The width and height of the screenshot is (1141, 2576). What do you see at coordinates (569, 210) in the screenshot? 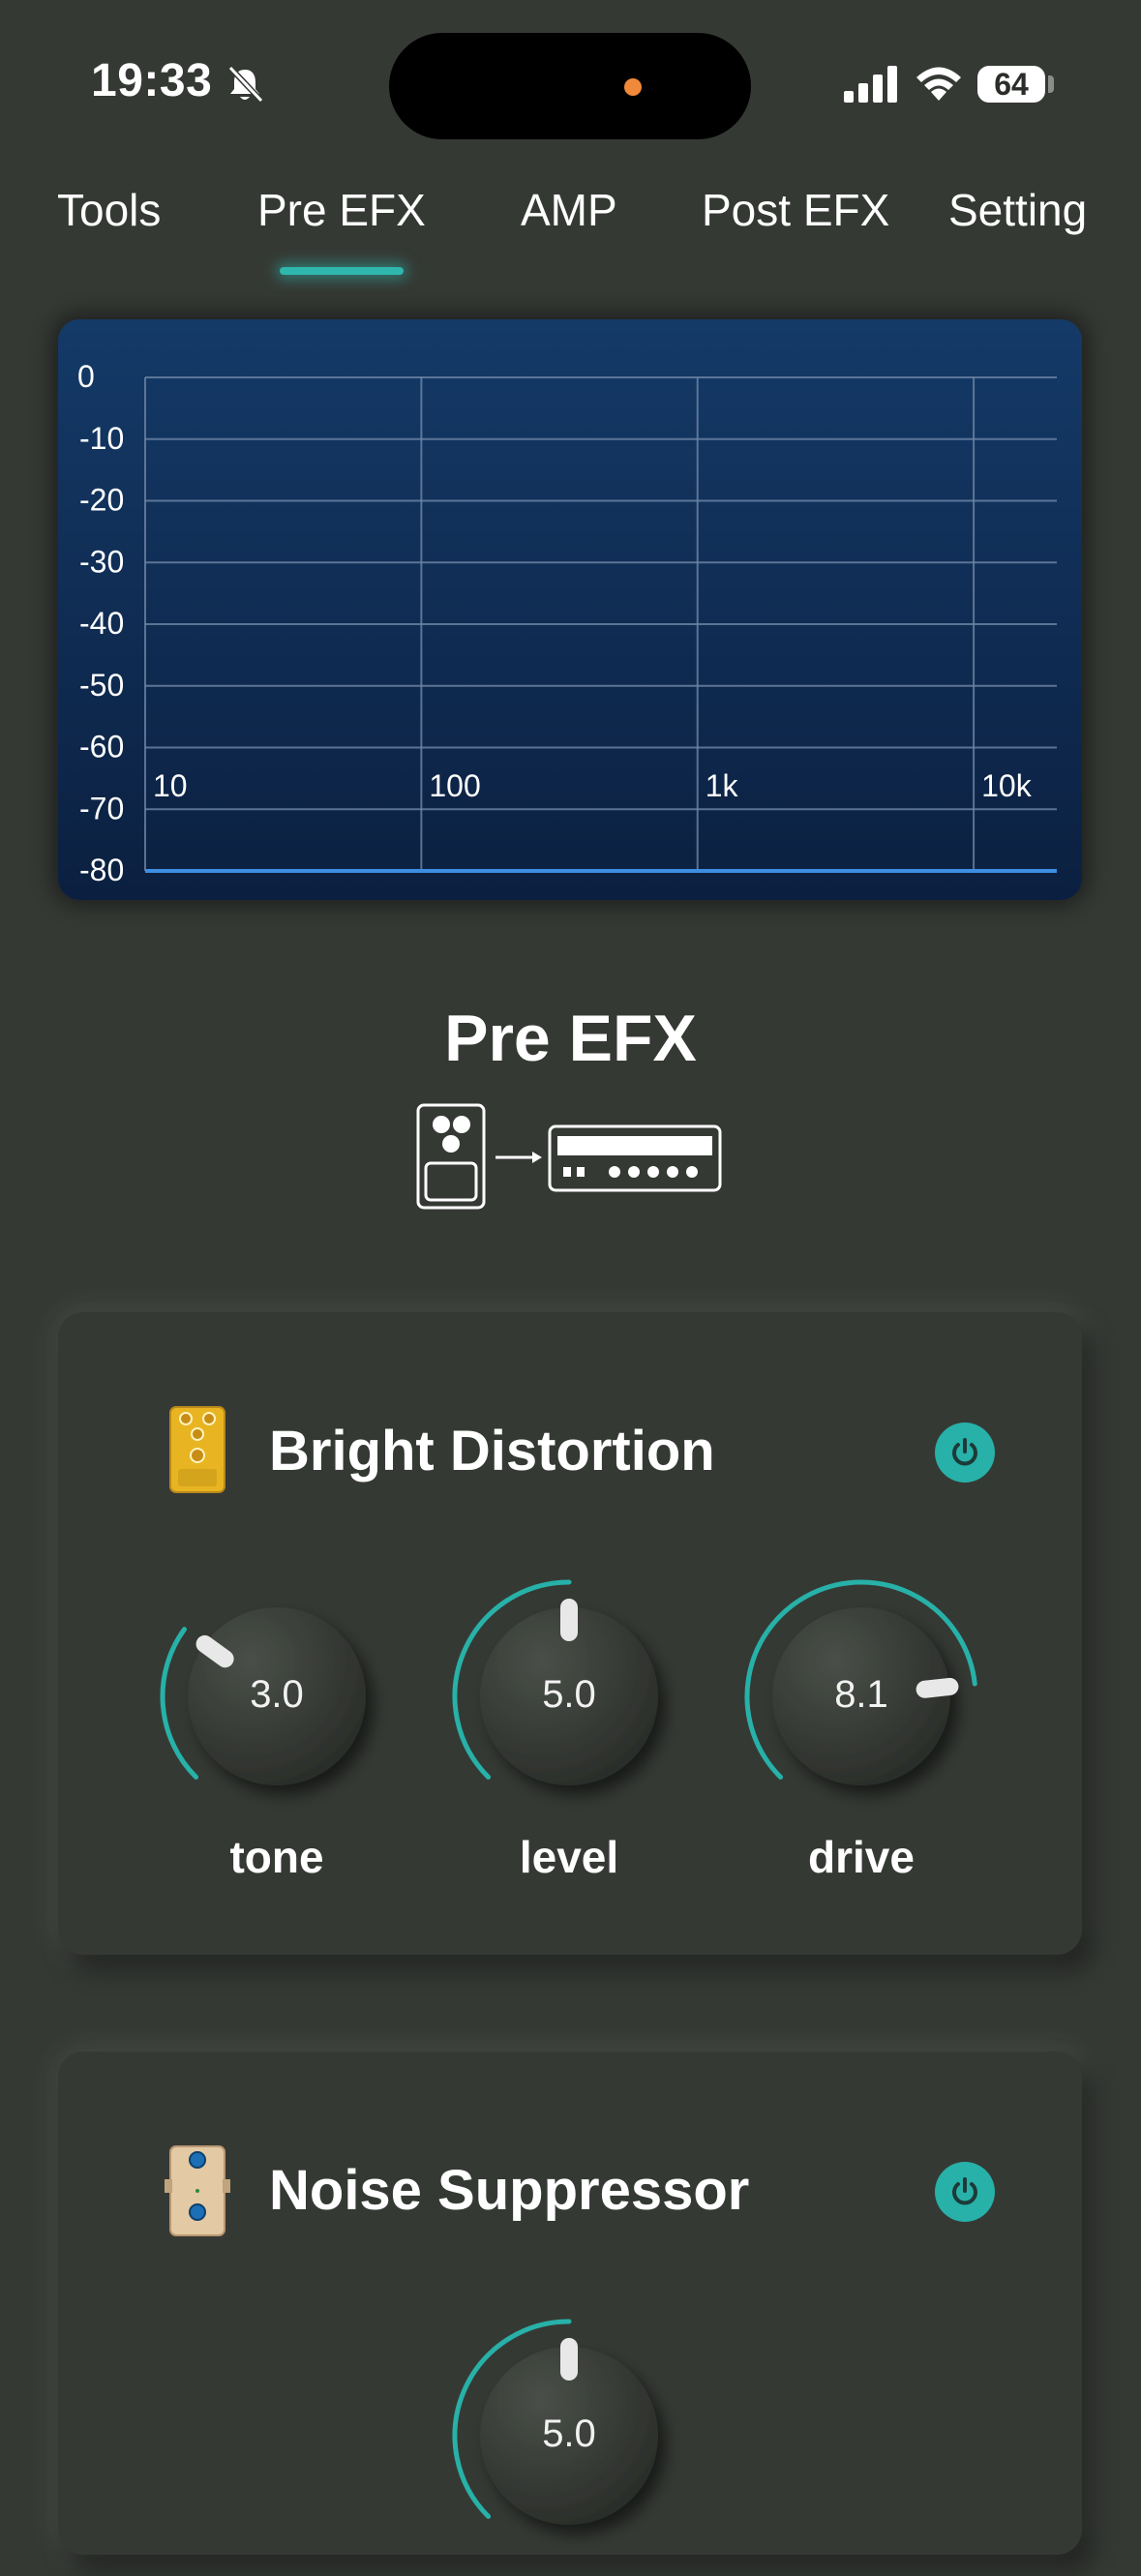
I see `tab-amp: AMP` at bounding box center [569, 210].